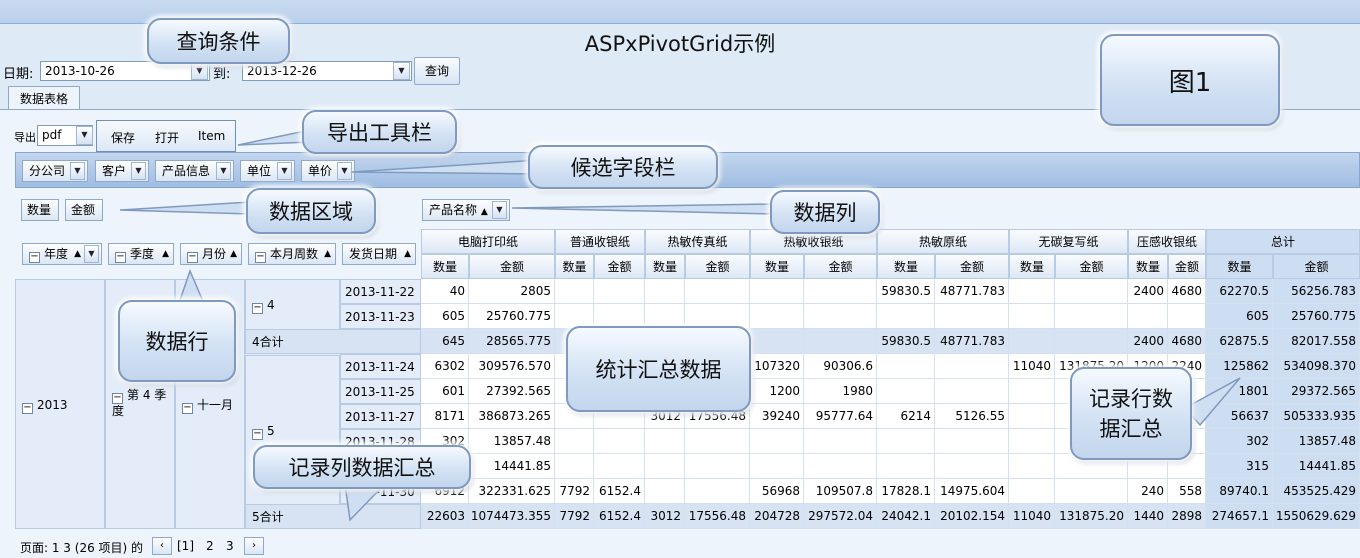 This screenshot has width=1360, height=558. I want to click on pointer-filter, so click(446, 167).